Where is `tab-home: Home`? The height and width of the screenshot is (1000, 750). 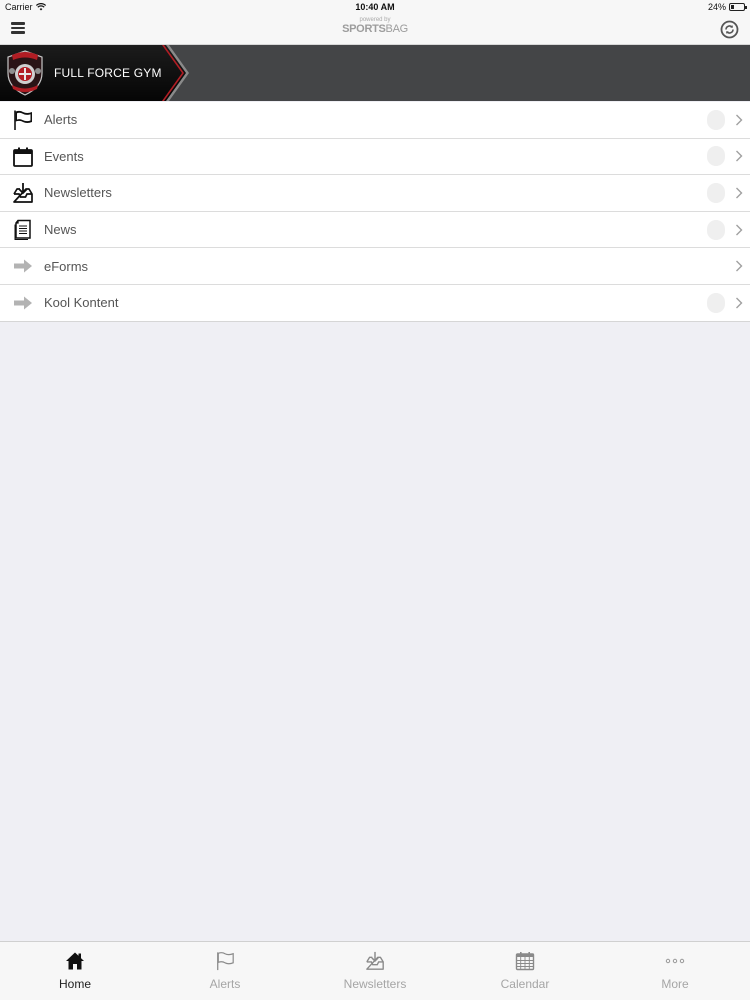 tab-home: Home is located at coordinates (75, 971).